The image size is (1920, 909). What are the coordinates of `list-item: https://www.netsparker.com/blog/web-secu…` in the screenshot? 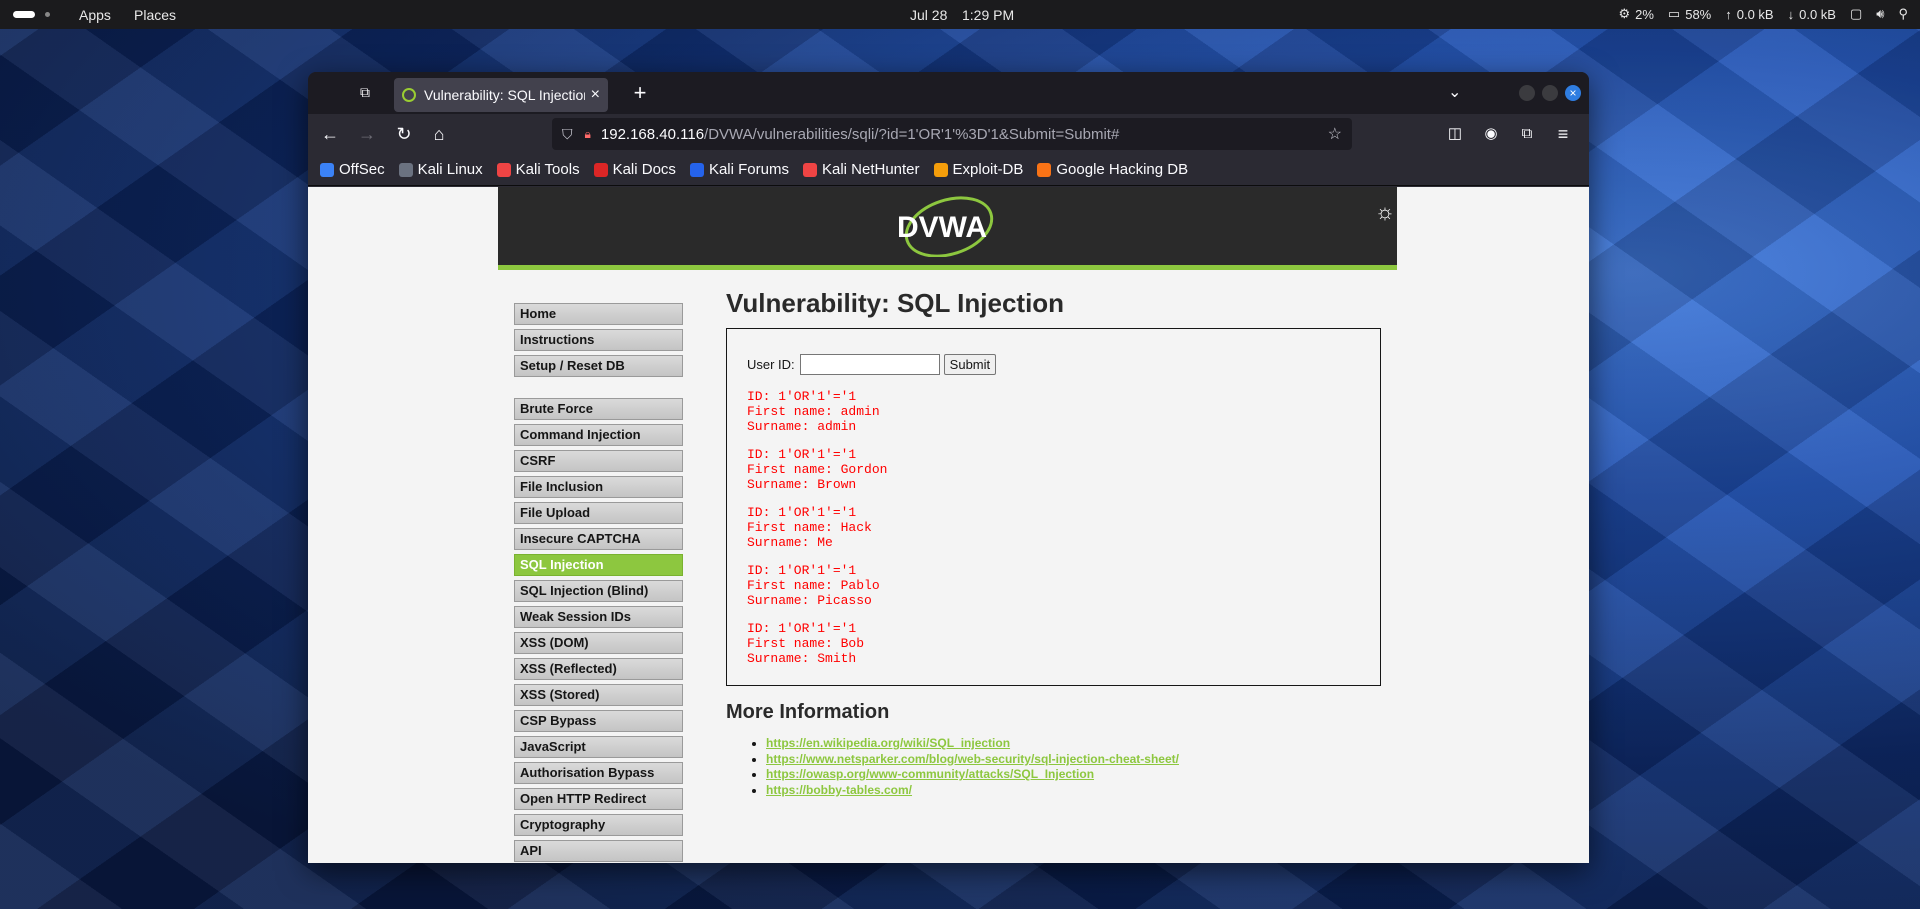 It's located at (972, 760).